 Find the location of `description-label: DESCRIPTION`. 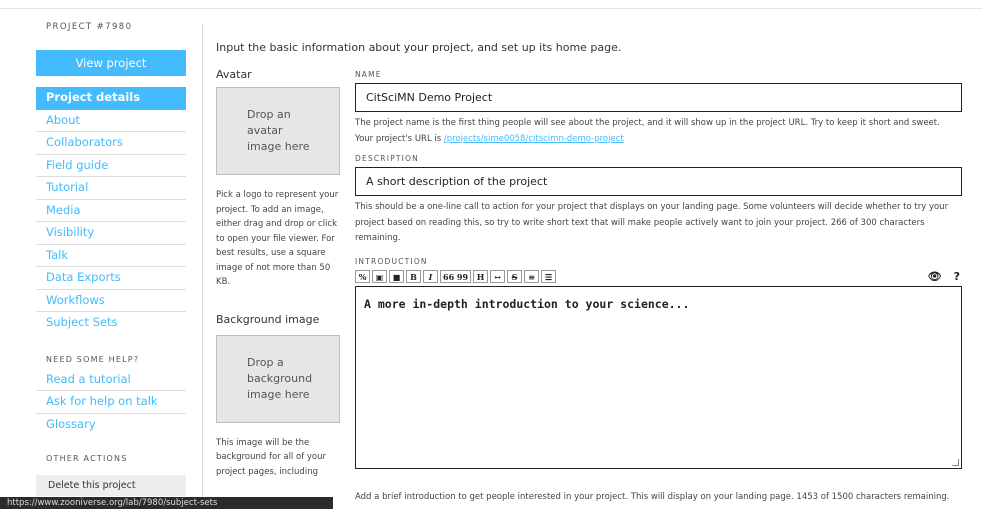

description-label: DESCRIPTION is located at coordinates (387, 158).